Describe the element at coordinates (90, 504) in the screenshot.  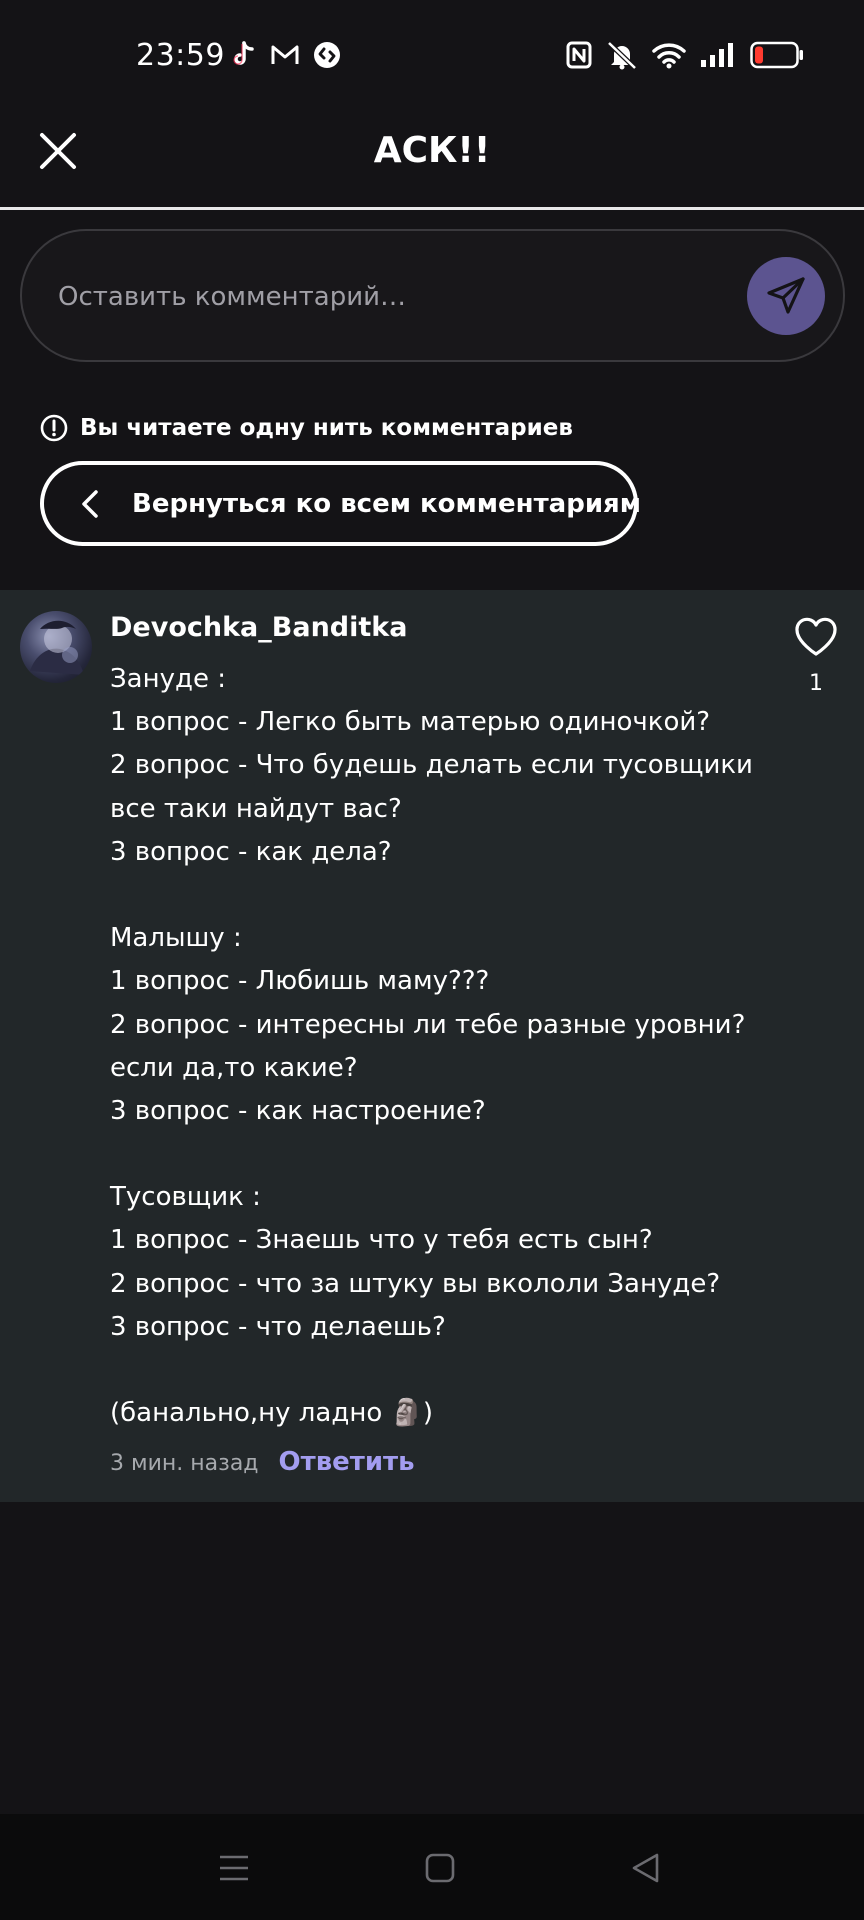
I see `chevron-left-icon` at that location.